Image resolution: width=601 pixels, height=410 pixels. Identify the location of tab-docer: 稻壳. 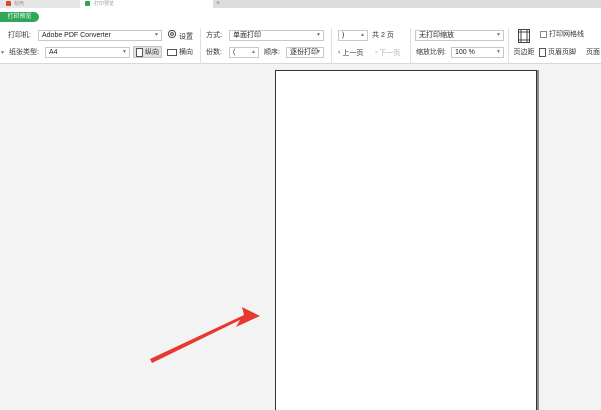
(40, 4).